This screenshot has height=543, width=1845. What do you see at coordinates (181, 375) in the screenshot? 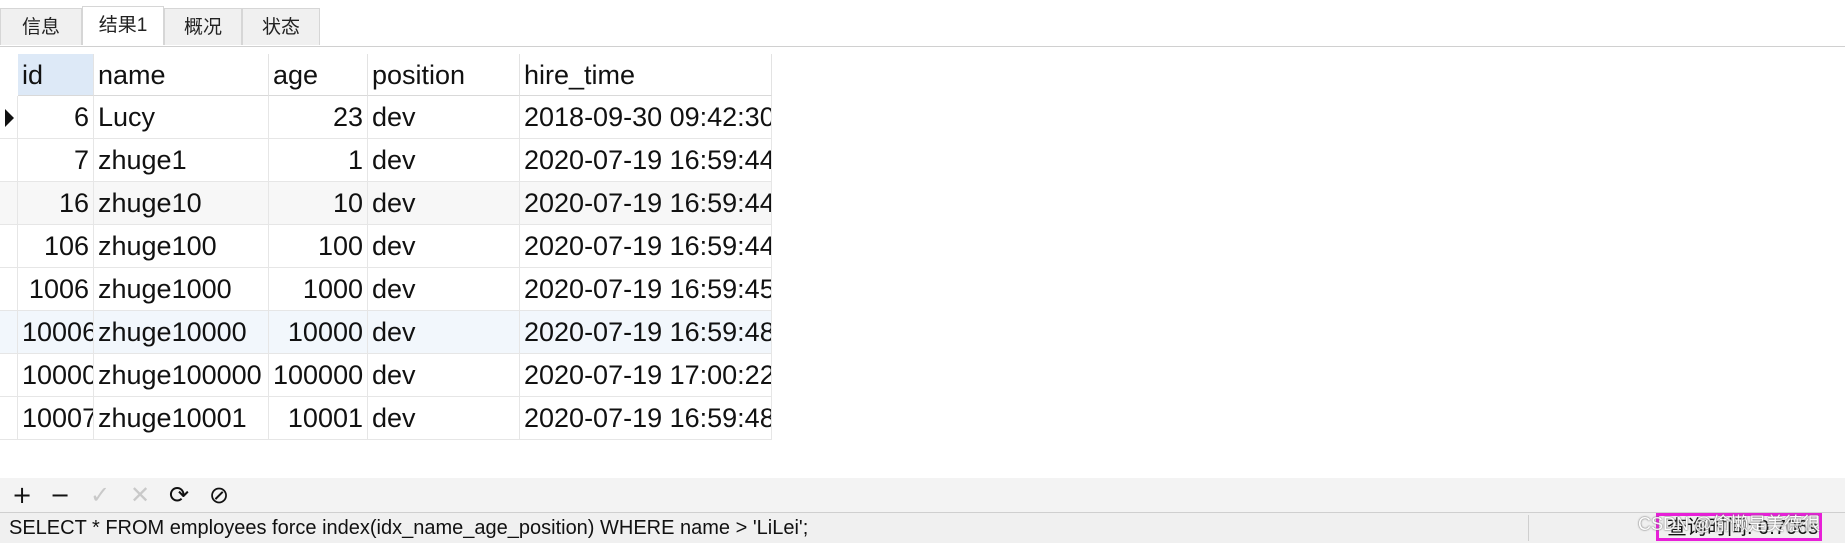
I see `cell-name: zhuge100000` at bounding box center [181, 375].